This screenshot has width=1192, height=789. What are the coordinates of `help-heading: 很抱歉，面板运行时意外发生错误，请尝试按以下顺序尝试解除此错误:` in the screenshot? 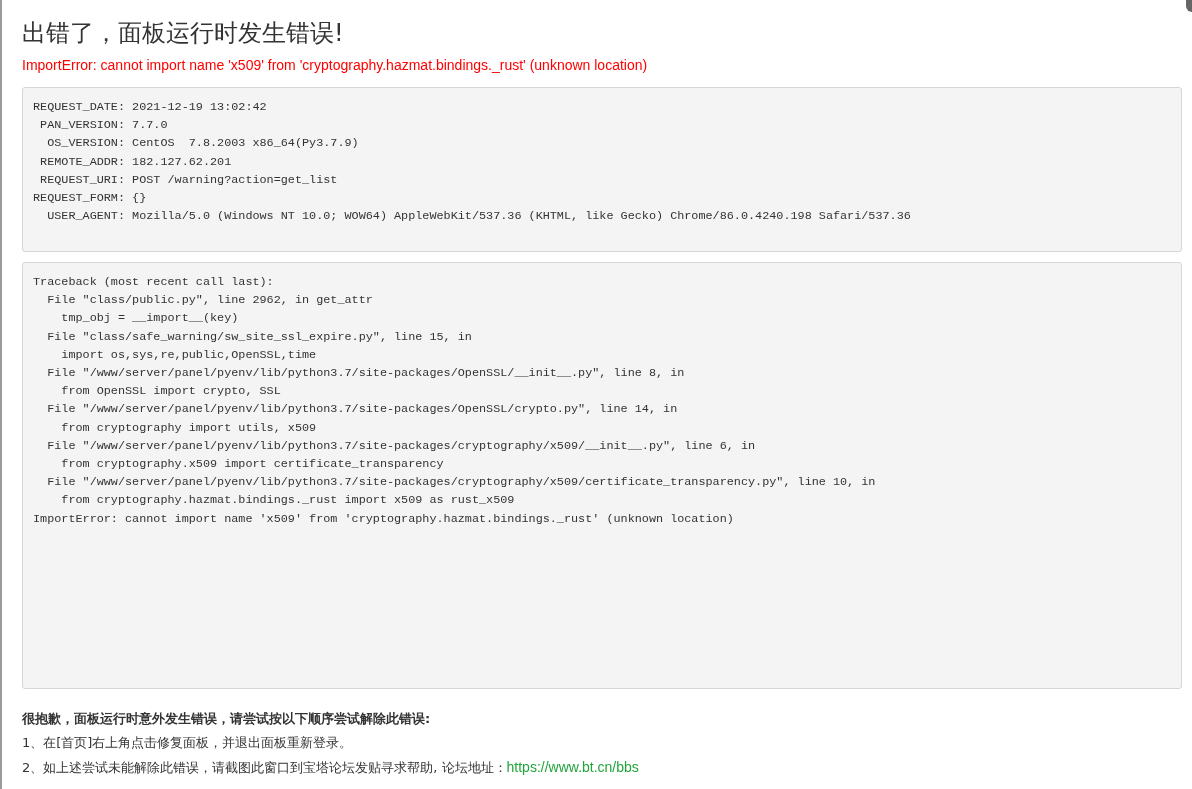 It's located at (227, 719).